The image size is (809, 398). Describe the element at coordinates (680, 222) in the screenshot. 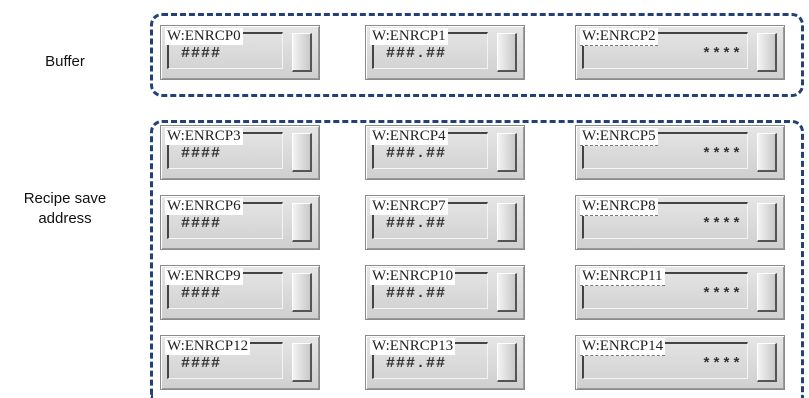

I see `recipe-field-enrcp8: W:ENRCP8 ****` at that location.